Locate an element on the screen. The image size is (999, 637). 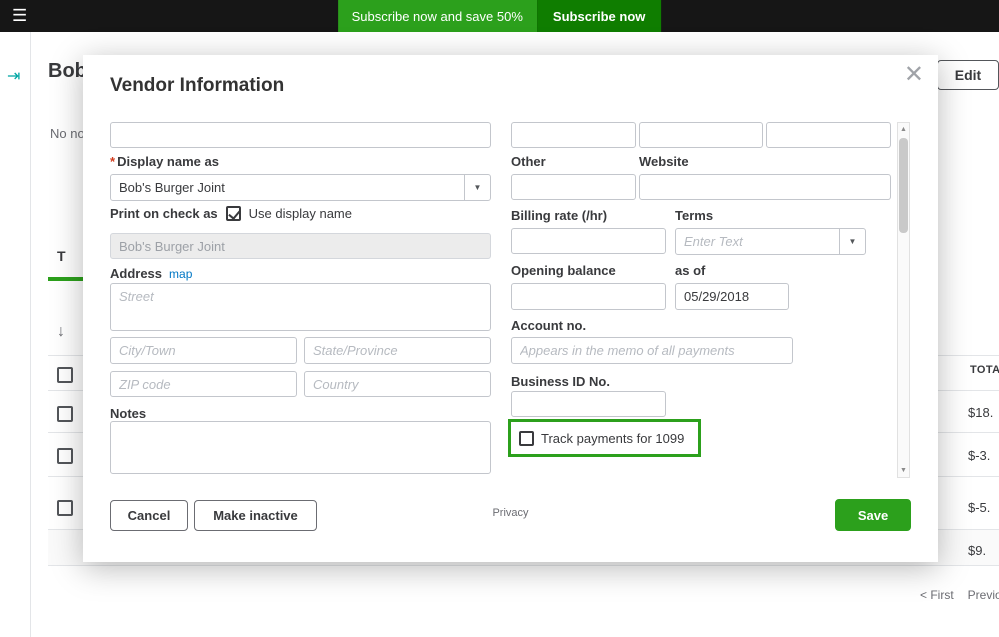
fax-input is located at coordinates (828, 135).